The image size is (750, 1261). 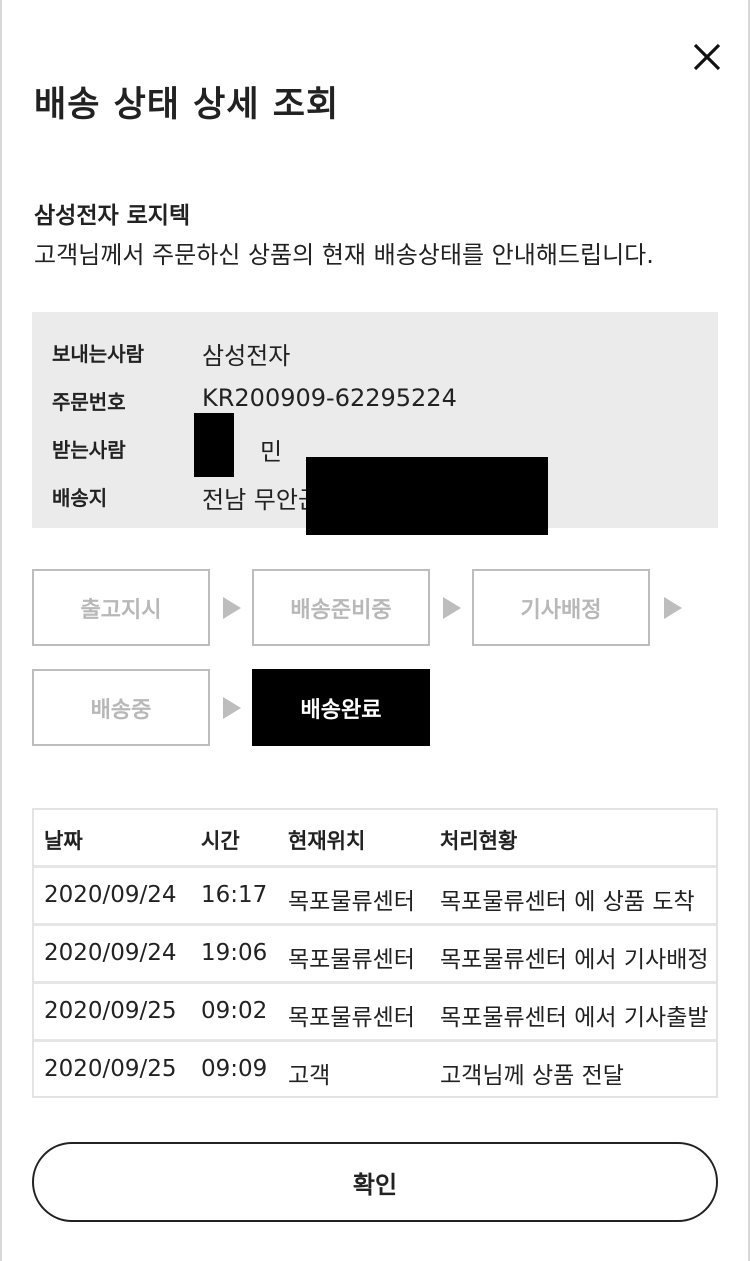 What do you see at coordinates (80, 498) in the screenshot?
I see `address-label: 배송지` at bounding box center [80, 498].